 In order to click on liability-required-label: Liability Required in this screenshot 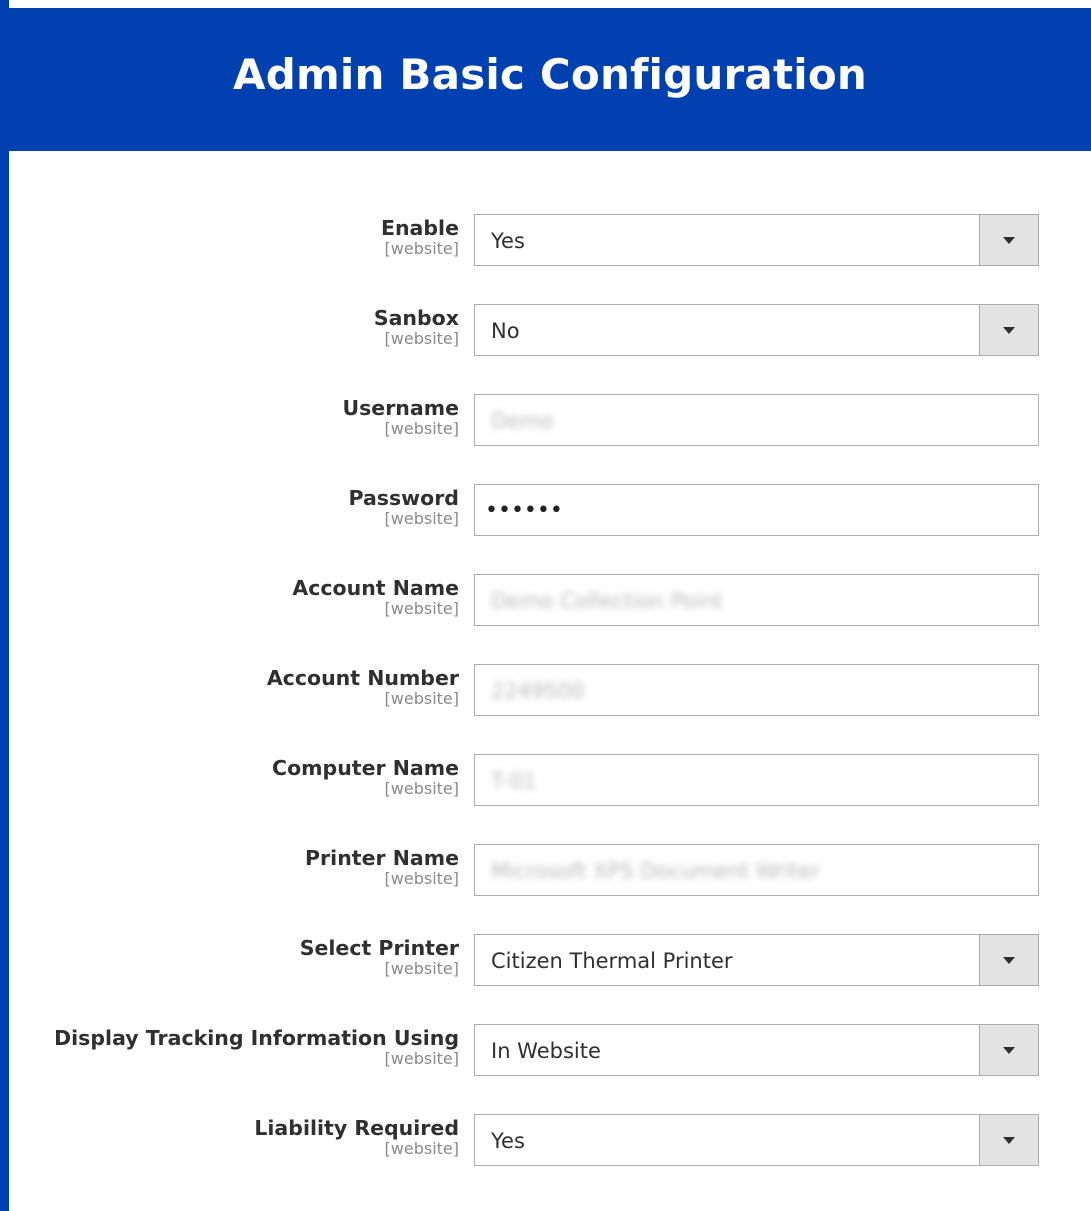, I will do `click(356, 1128)`.